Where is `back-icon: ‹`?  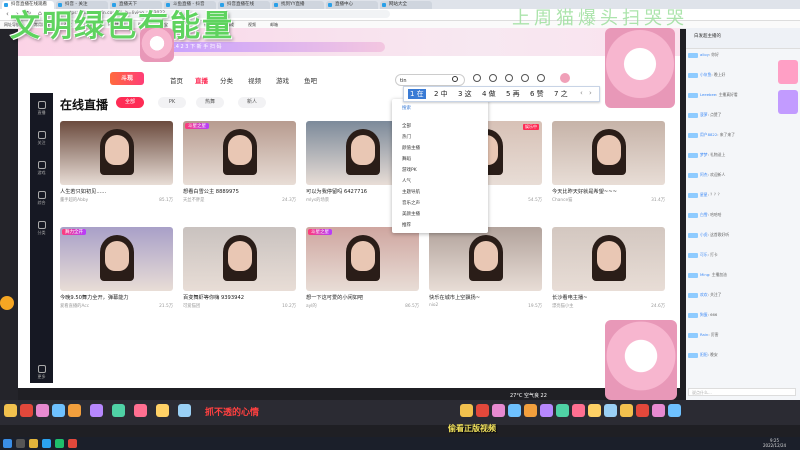
back-icon: ‹ is located at coordinates (7, 14).